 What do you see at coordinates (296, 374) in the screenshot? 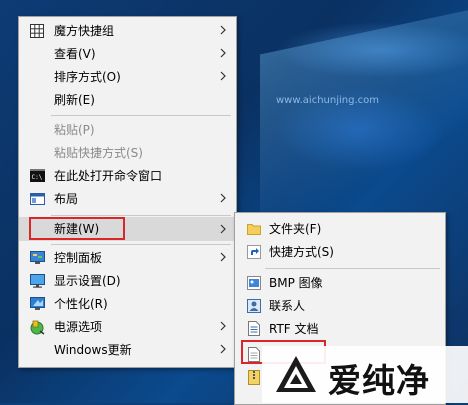
I see `brand-logo-icon` at bounding box center [296, 374].